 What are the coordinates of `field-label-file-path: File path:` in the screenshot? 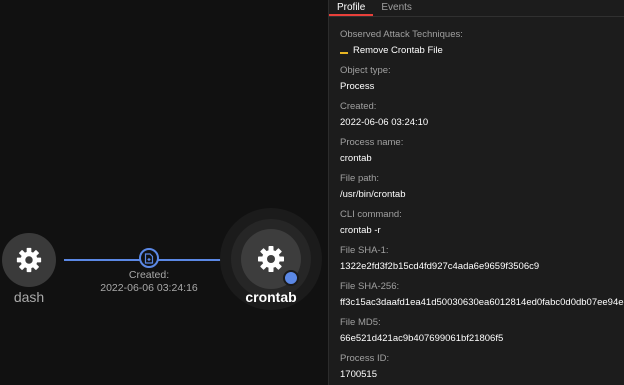 It's located at (360, 178).